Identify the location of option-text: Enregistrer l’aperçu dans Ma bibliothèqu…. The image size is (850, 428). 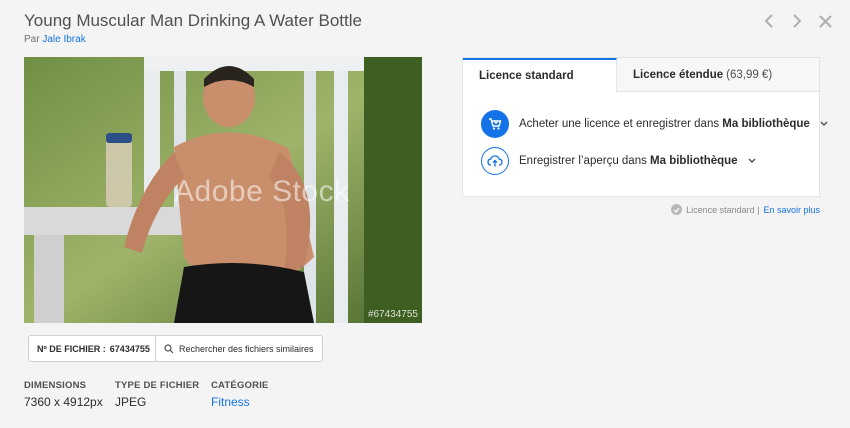
(628, 161).